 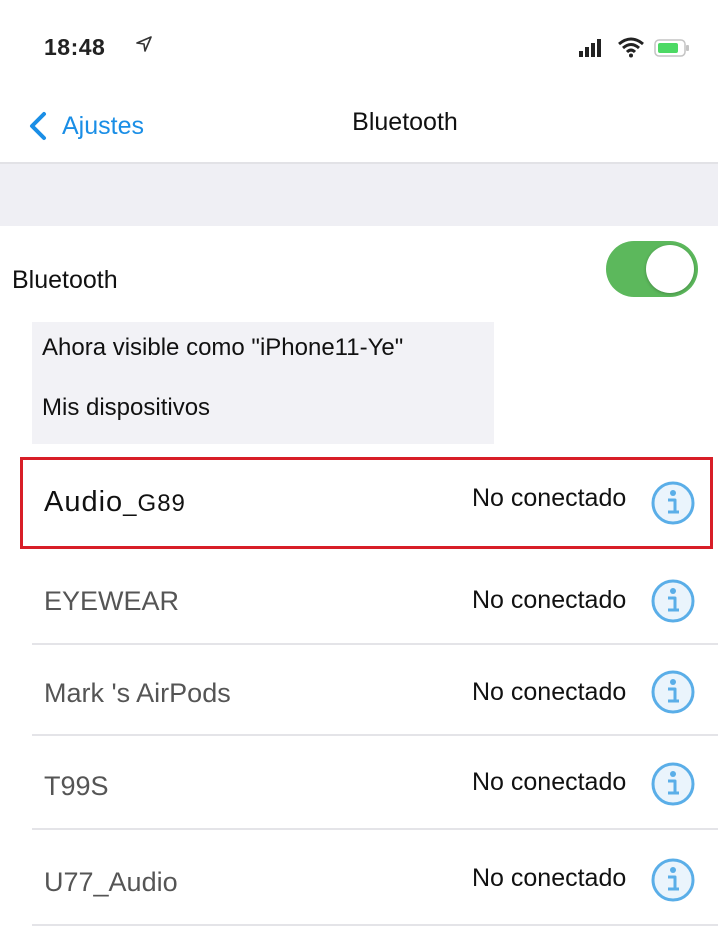 I want to click on battery-icon, so click(x=671, y=48).